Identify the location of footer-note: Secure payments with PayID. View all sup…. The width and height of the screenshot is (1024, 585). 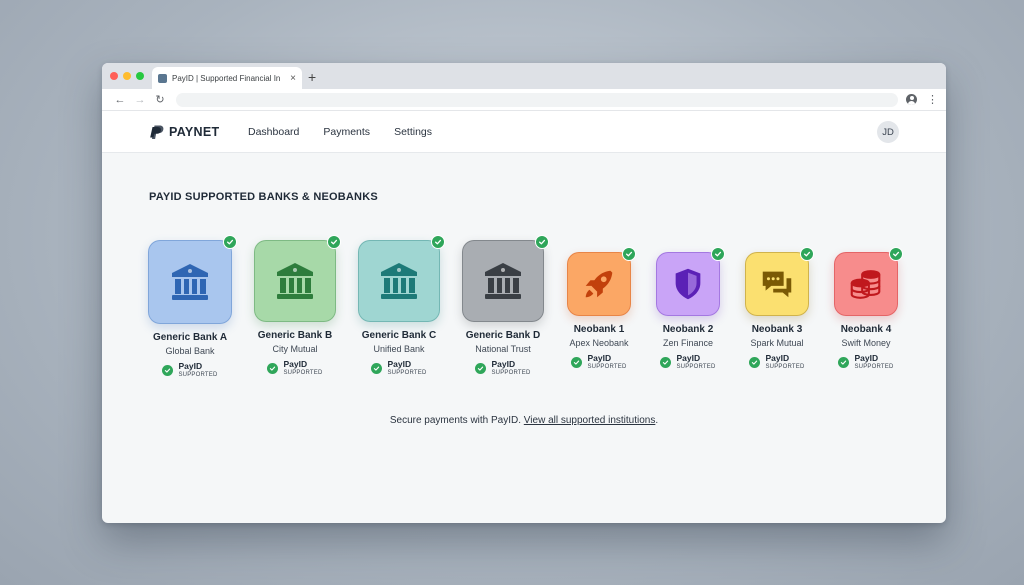
(524, 420).